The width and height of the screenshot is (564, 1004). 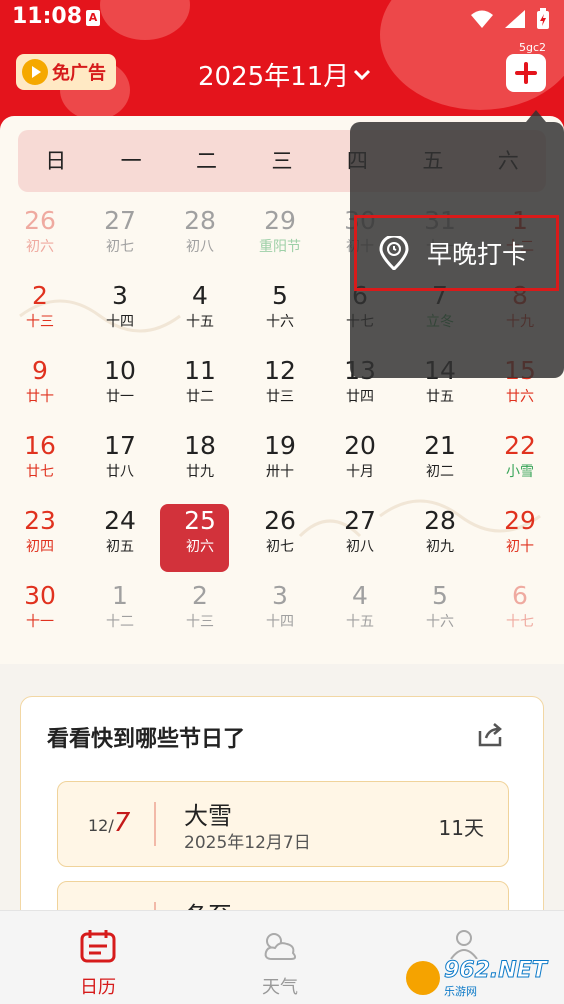 I want to click on festival-title: 看看快到哪些节日了, so click(x=146, y=739).